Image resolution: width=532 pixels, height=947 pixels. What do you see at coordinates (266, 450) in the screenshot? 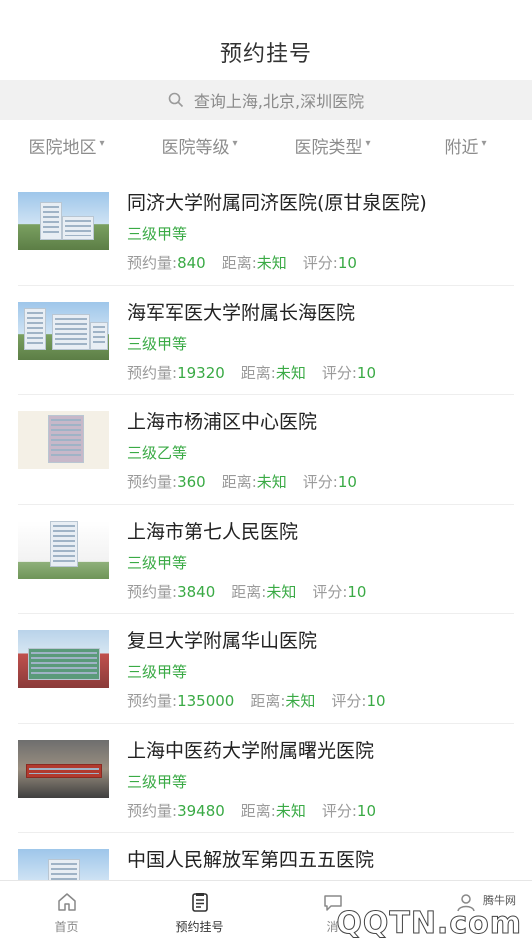
I see `hospital-list-item: 上海市杨浦区中心医院 三级乙等 预约量:360 距离:未知 评分:10` at bounding box center [266, 450].